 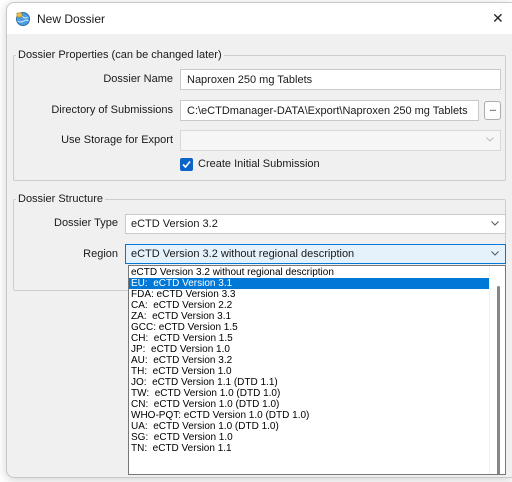 What do you see at coordinates (310, 393) in the screenshot?
I see `region-option: TW: eCTD Version 1.0 (DTD 1.0)` at bounding box center [310, 393].